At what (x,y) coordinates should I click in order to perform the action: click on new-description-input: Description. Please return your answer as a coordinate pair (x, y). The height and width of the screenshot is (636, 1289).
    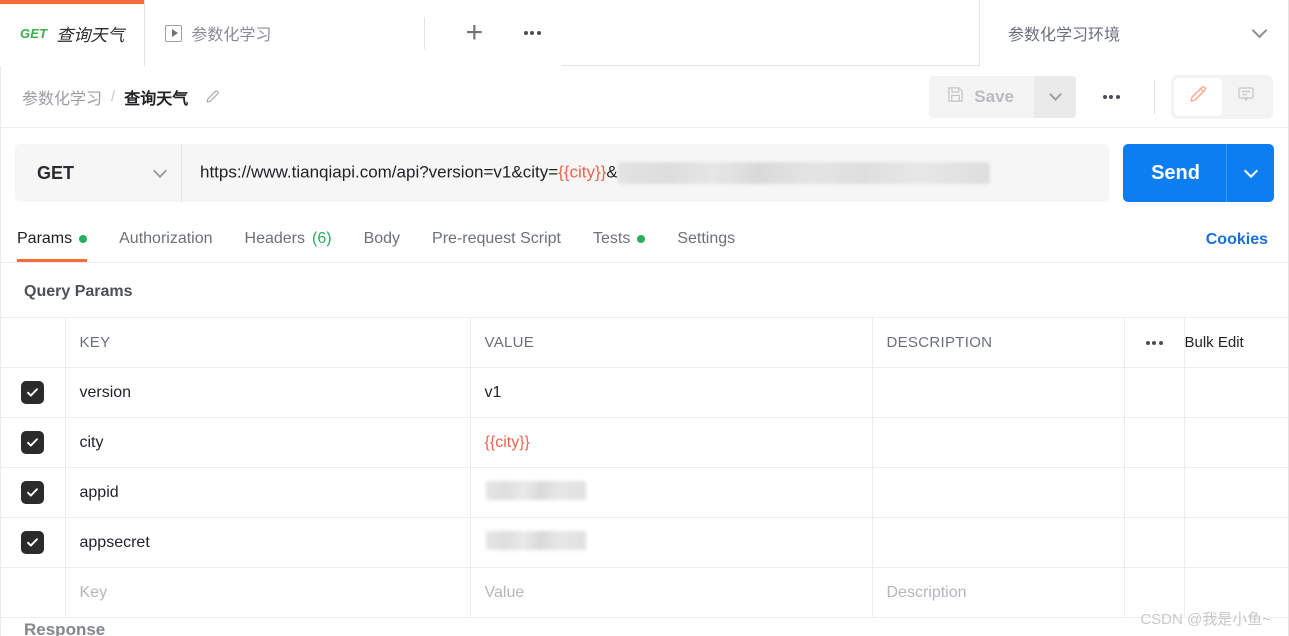
    Looking at the image, I should click on (998, 592).